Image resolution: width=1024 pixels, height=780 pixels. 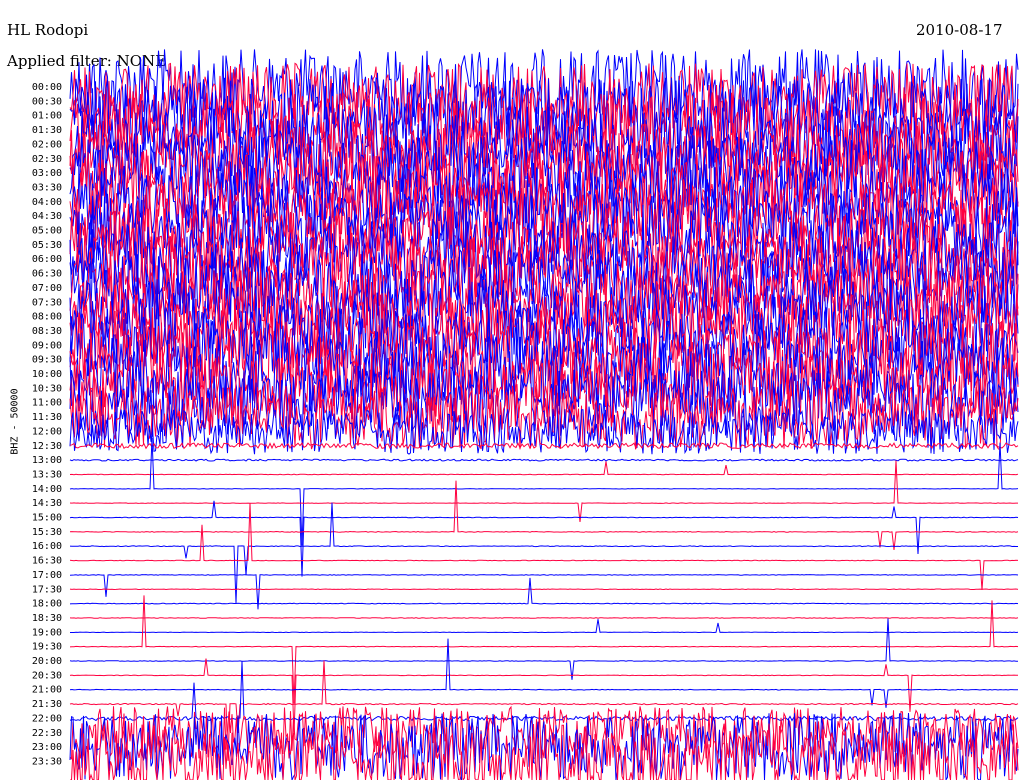 What do you see at coordinates (47, 460) in the screenshot?
I see `row-time-label: 13:00` at bounding box center [47, 460].